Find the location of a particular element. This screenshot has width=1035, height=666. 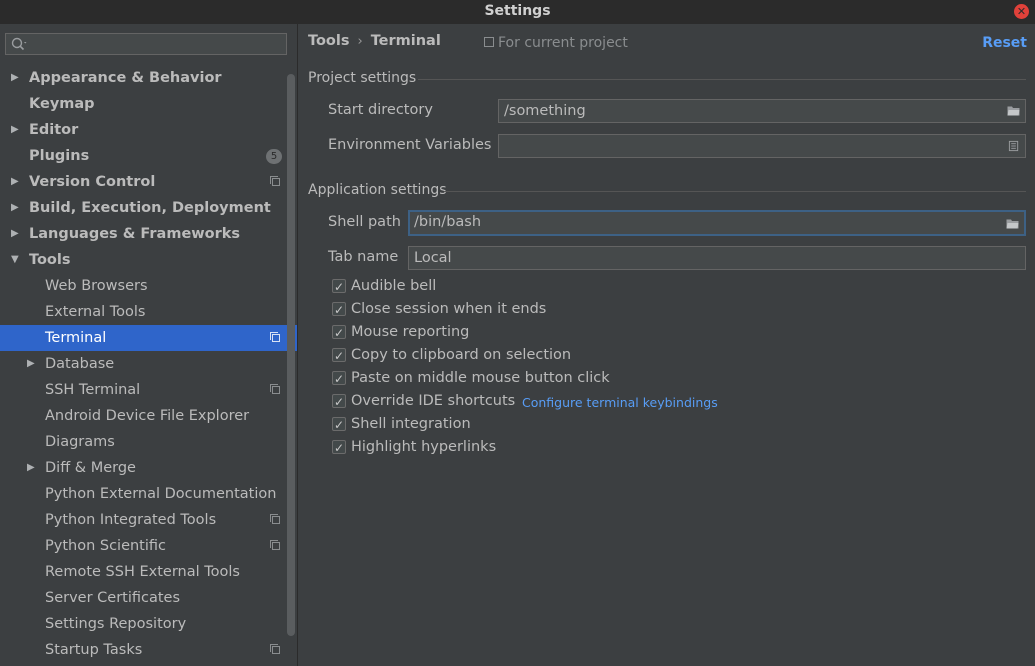

sidebar-item-label: Tools is located at coordinates (50, 260).